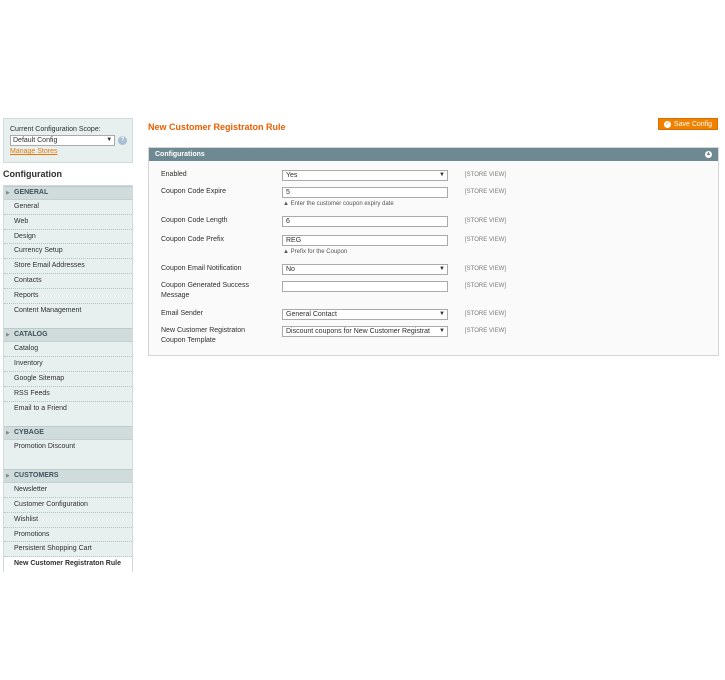  I want to click on fieldset-header: Configurations ▲, so click(433, 154).